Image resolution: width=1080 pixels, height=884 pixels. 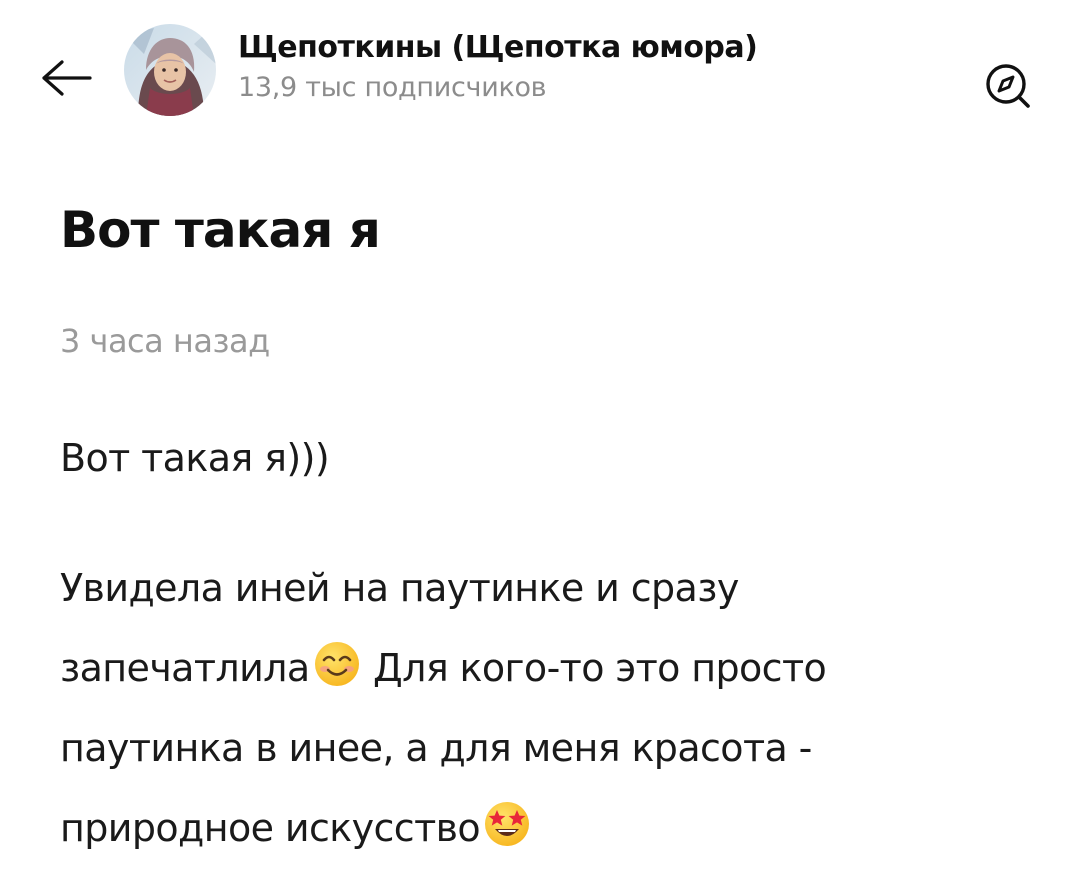 I want to click on subscriber-count: 13,9 тыс подписчиков, so click(x=392, y=87).